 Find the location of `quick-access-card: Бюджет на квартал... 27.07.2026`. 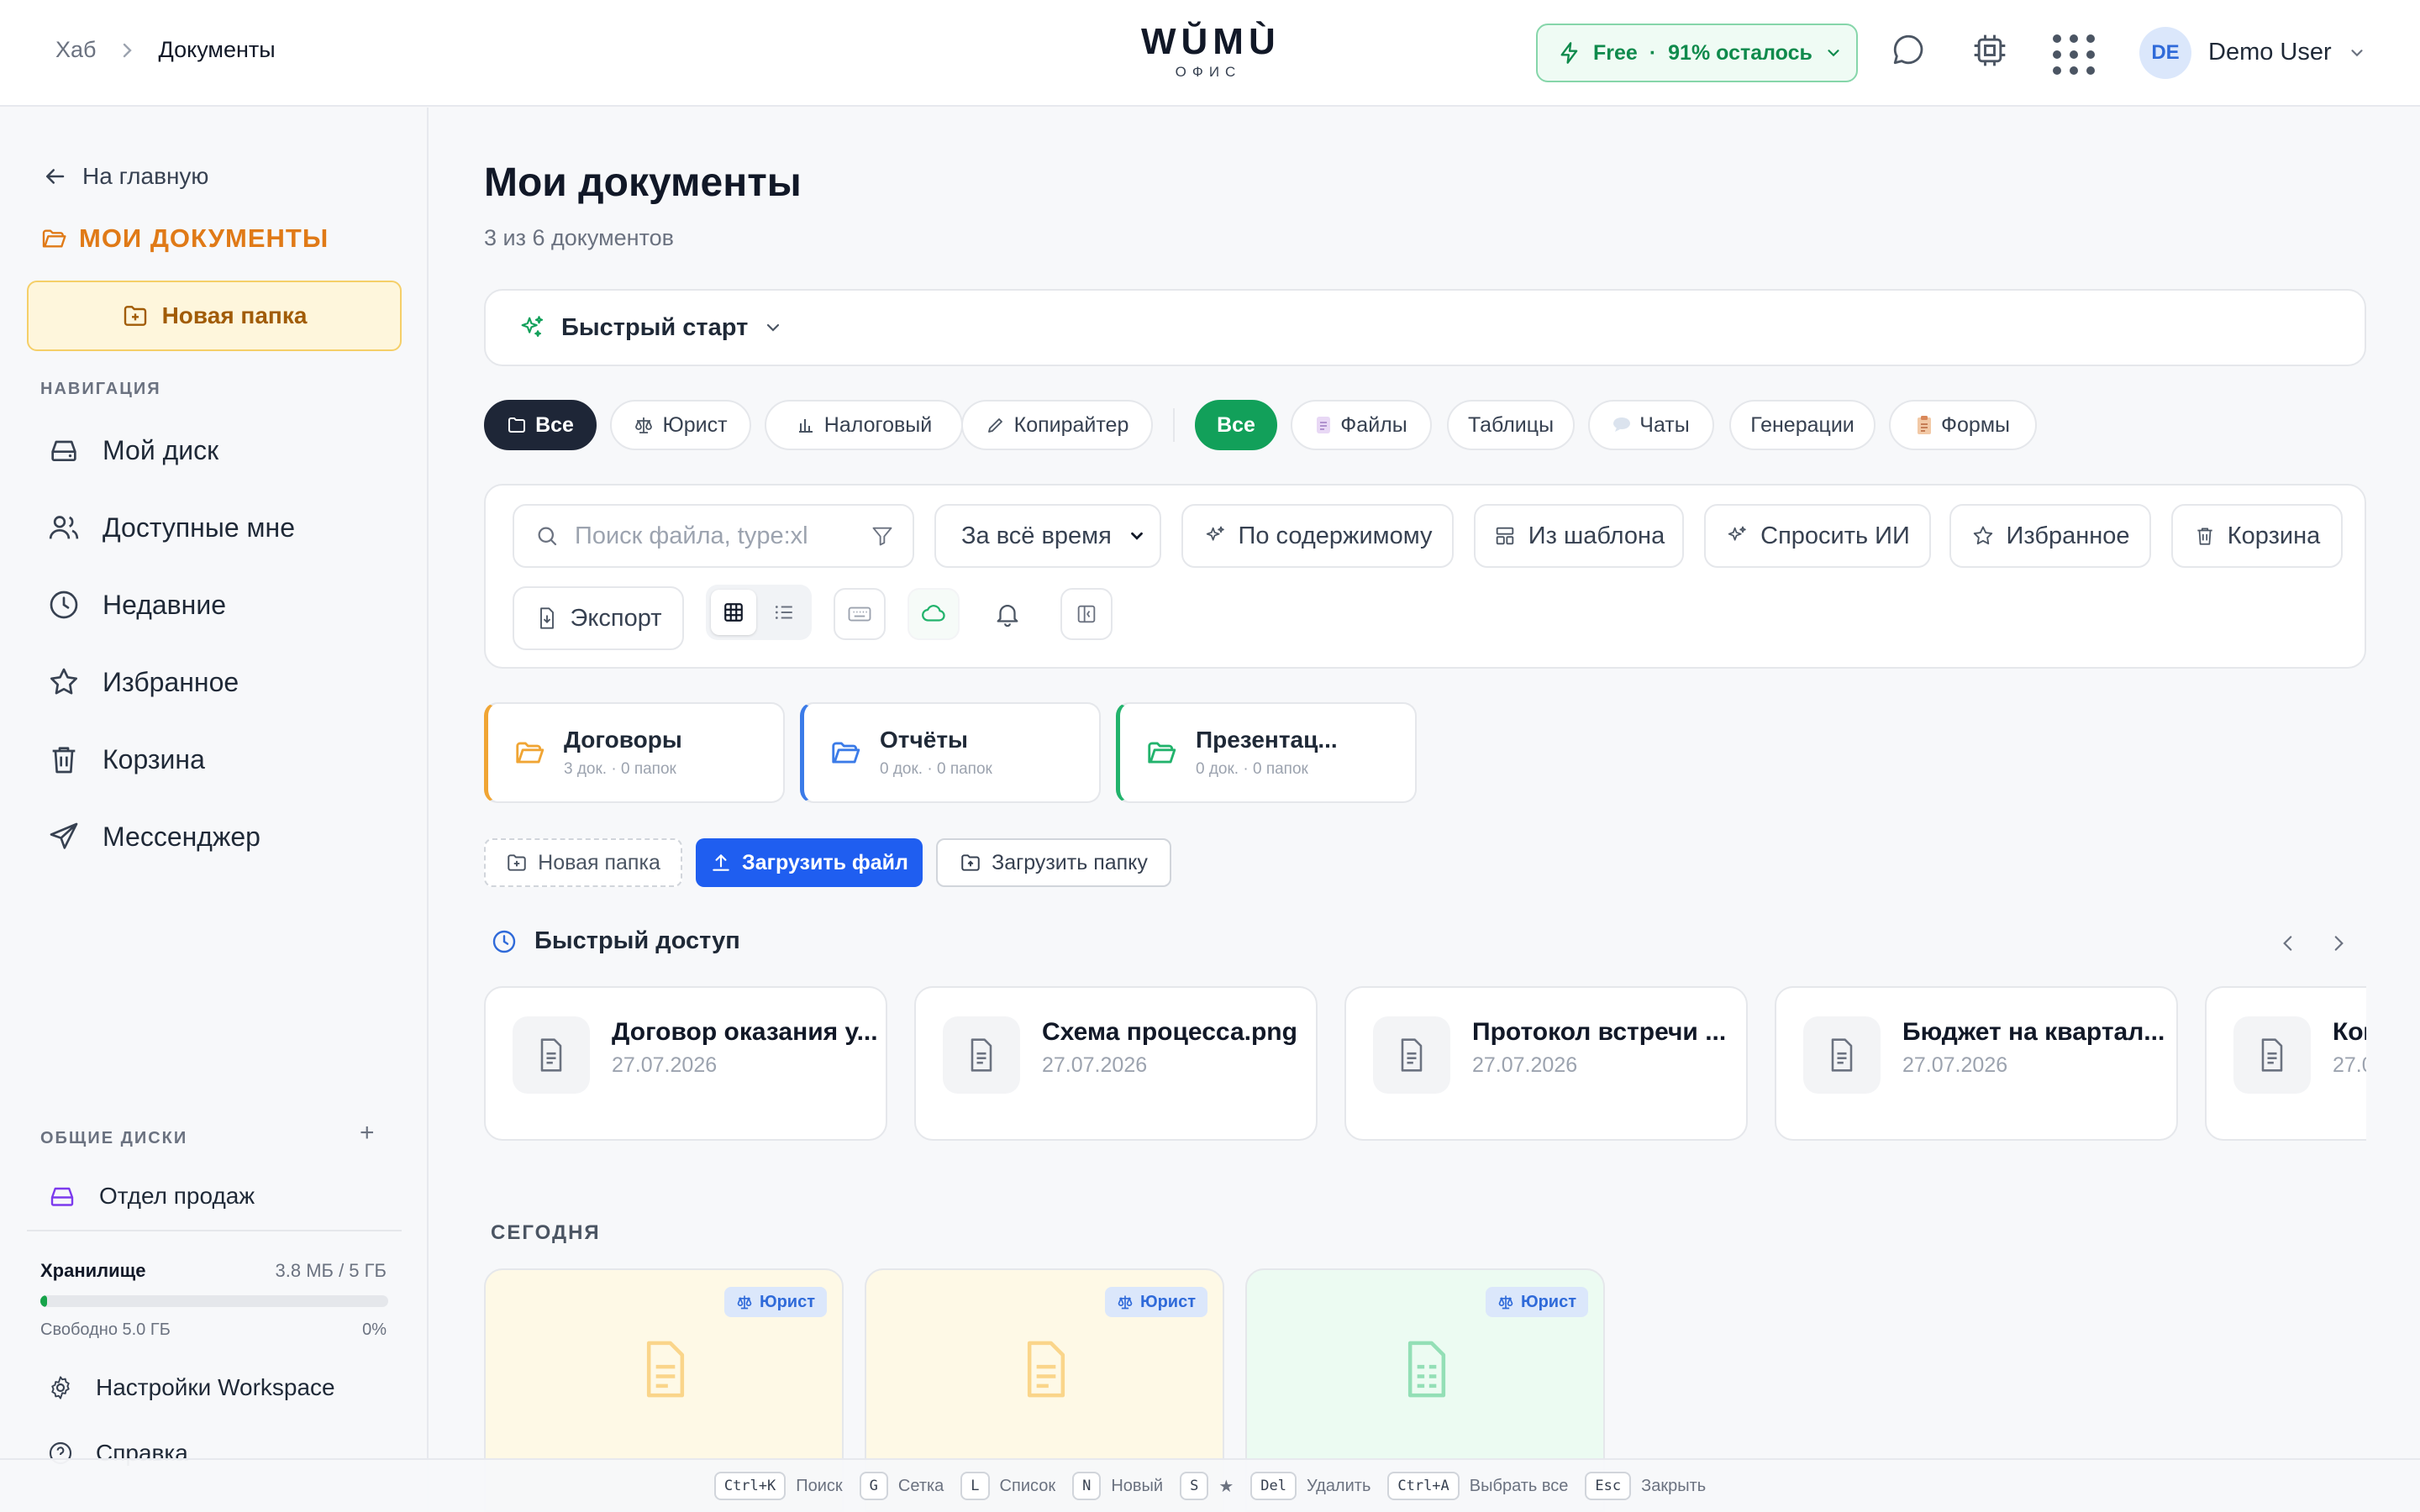

quick-access-card: Бюджет на квартал... 27.07.2026 is located at coordinates (1977, 1063).